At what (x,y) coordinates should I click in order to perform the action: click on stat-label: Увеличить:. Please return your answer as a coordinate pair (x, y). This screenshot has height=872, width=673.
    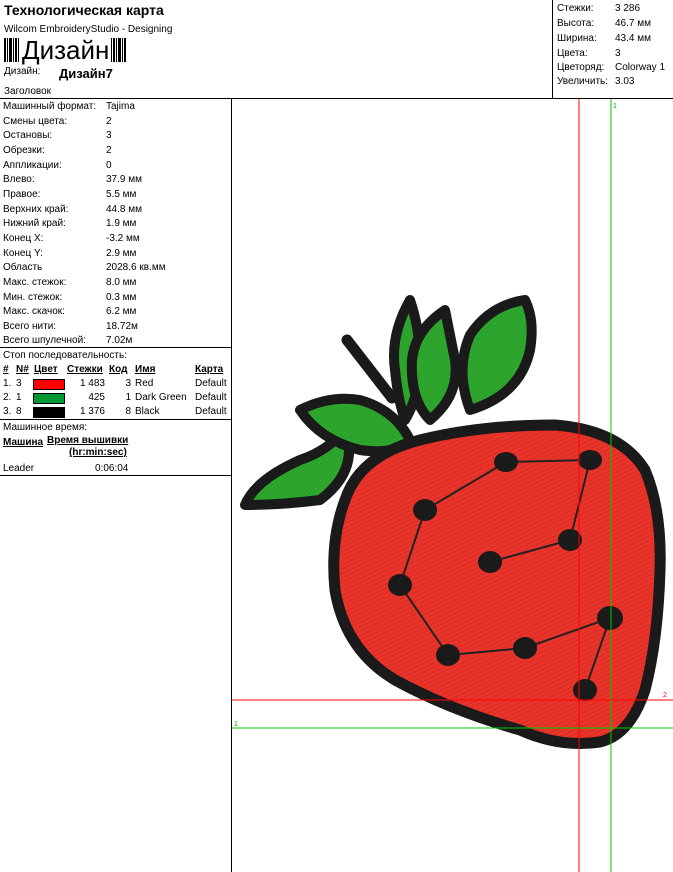
    Looking at the image, I should click on (583, 81).